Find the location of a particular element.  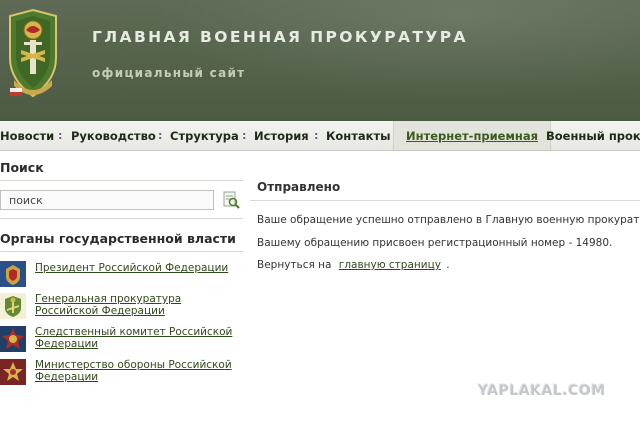

nav-item-military-prosecutor: Военный проку is located at coordinates (593, 135).